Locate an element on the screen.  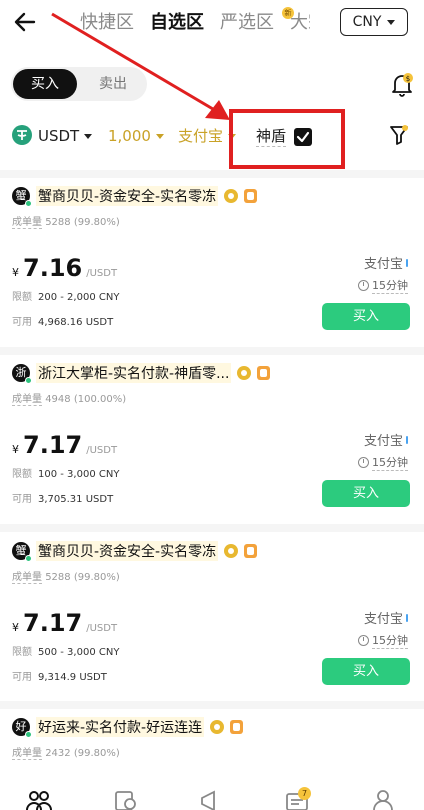
bottom-nav is located at coordinates (212, 796).